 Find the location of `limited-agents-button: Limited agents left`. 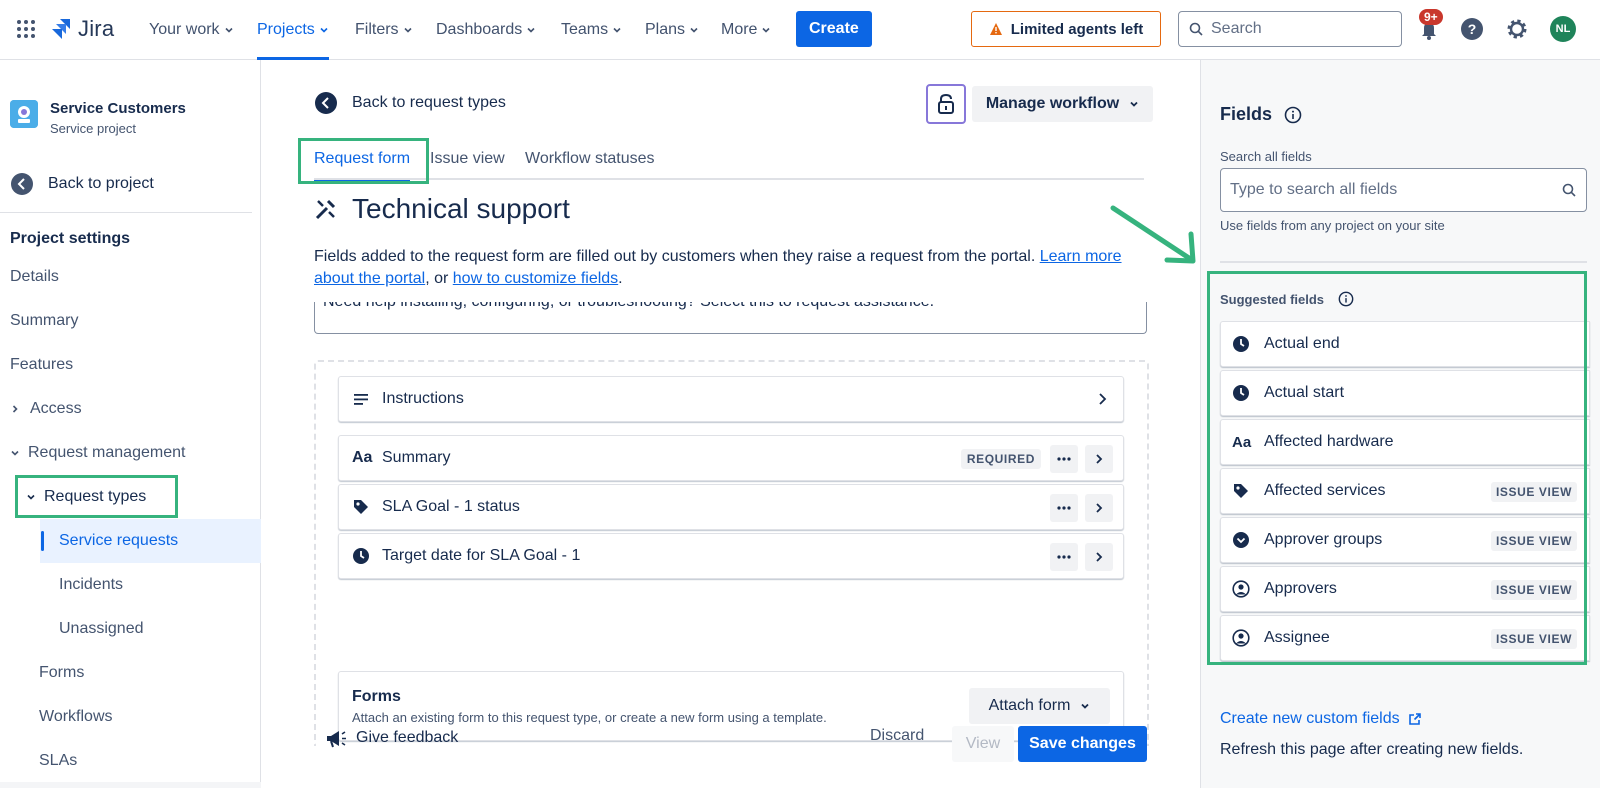

limited-agents-button: Limited agents left is located at coordinates (1066, 29).